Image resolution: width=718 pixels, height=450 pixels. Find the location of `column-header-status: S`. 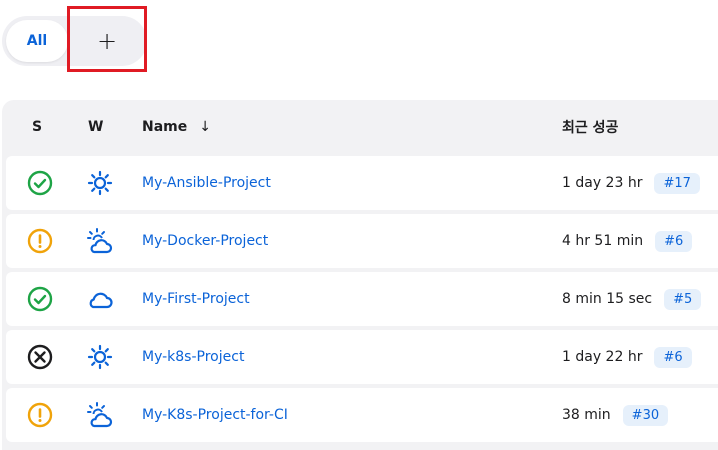

column-header-status: S is located at coordinates (37, 127).